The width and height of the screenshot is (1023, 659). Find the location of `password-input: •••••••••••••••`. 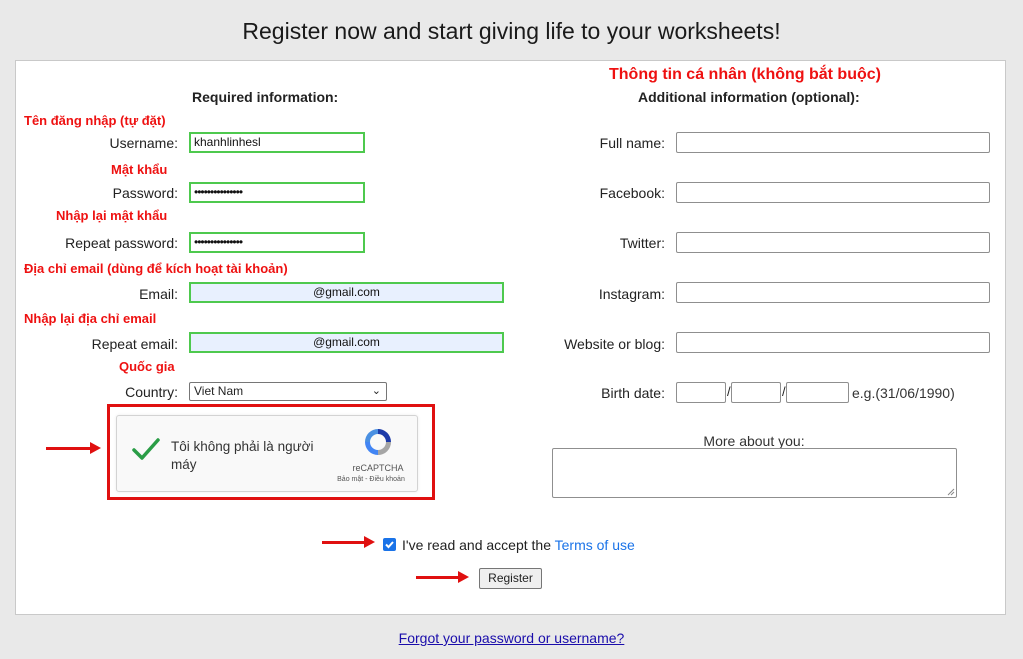

password-input: ••••••••••••••• is located at coordinates (277, 192).